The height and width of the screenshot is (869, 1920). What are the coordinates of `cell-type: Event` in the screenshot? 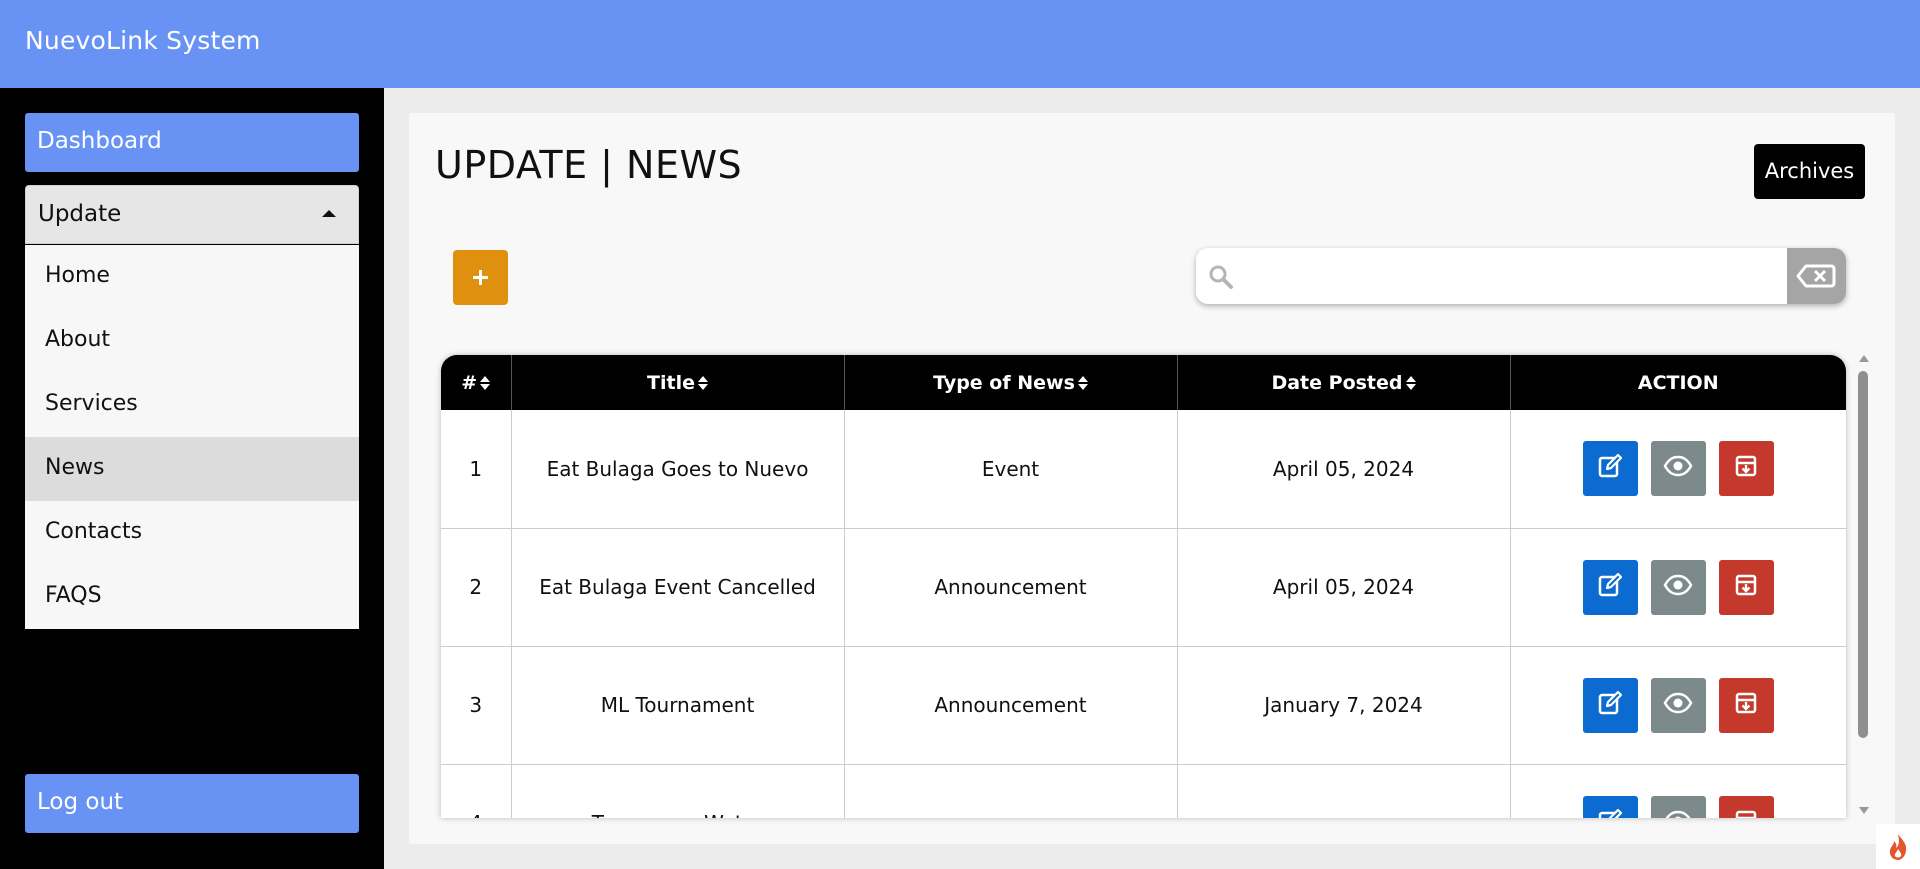 It's located at (1011, 469).